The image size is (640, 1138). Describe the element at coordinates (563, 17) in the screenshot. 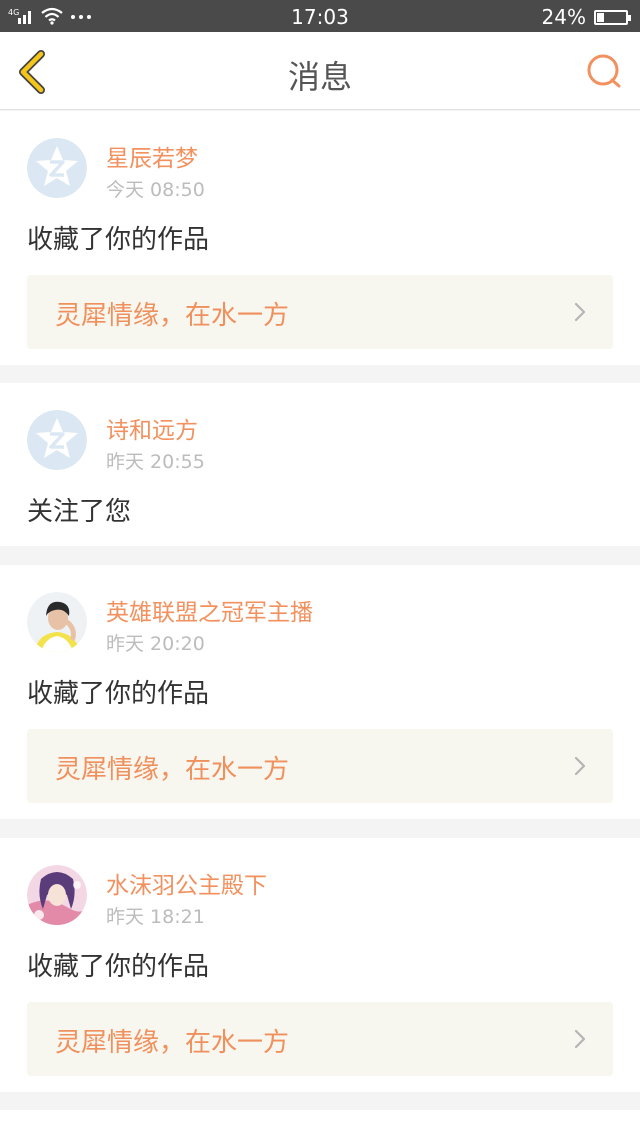

I see `battery-percent: 24%` at that location.